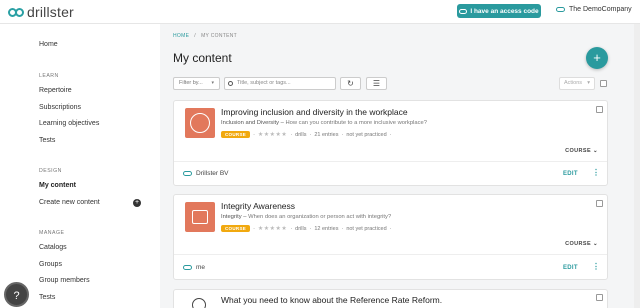  Describe the element at coordinates (50, 171) in the screenshot. I see `sidebar-heading-design: DESIGN` at that location.